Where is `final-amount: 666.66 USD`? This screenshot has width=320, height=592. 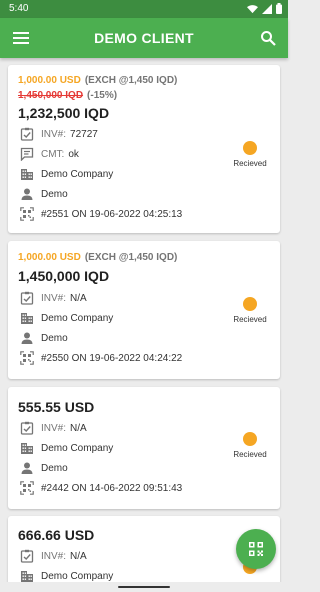
final-amount: 666.66 USD is located at coordinates (56, 535).